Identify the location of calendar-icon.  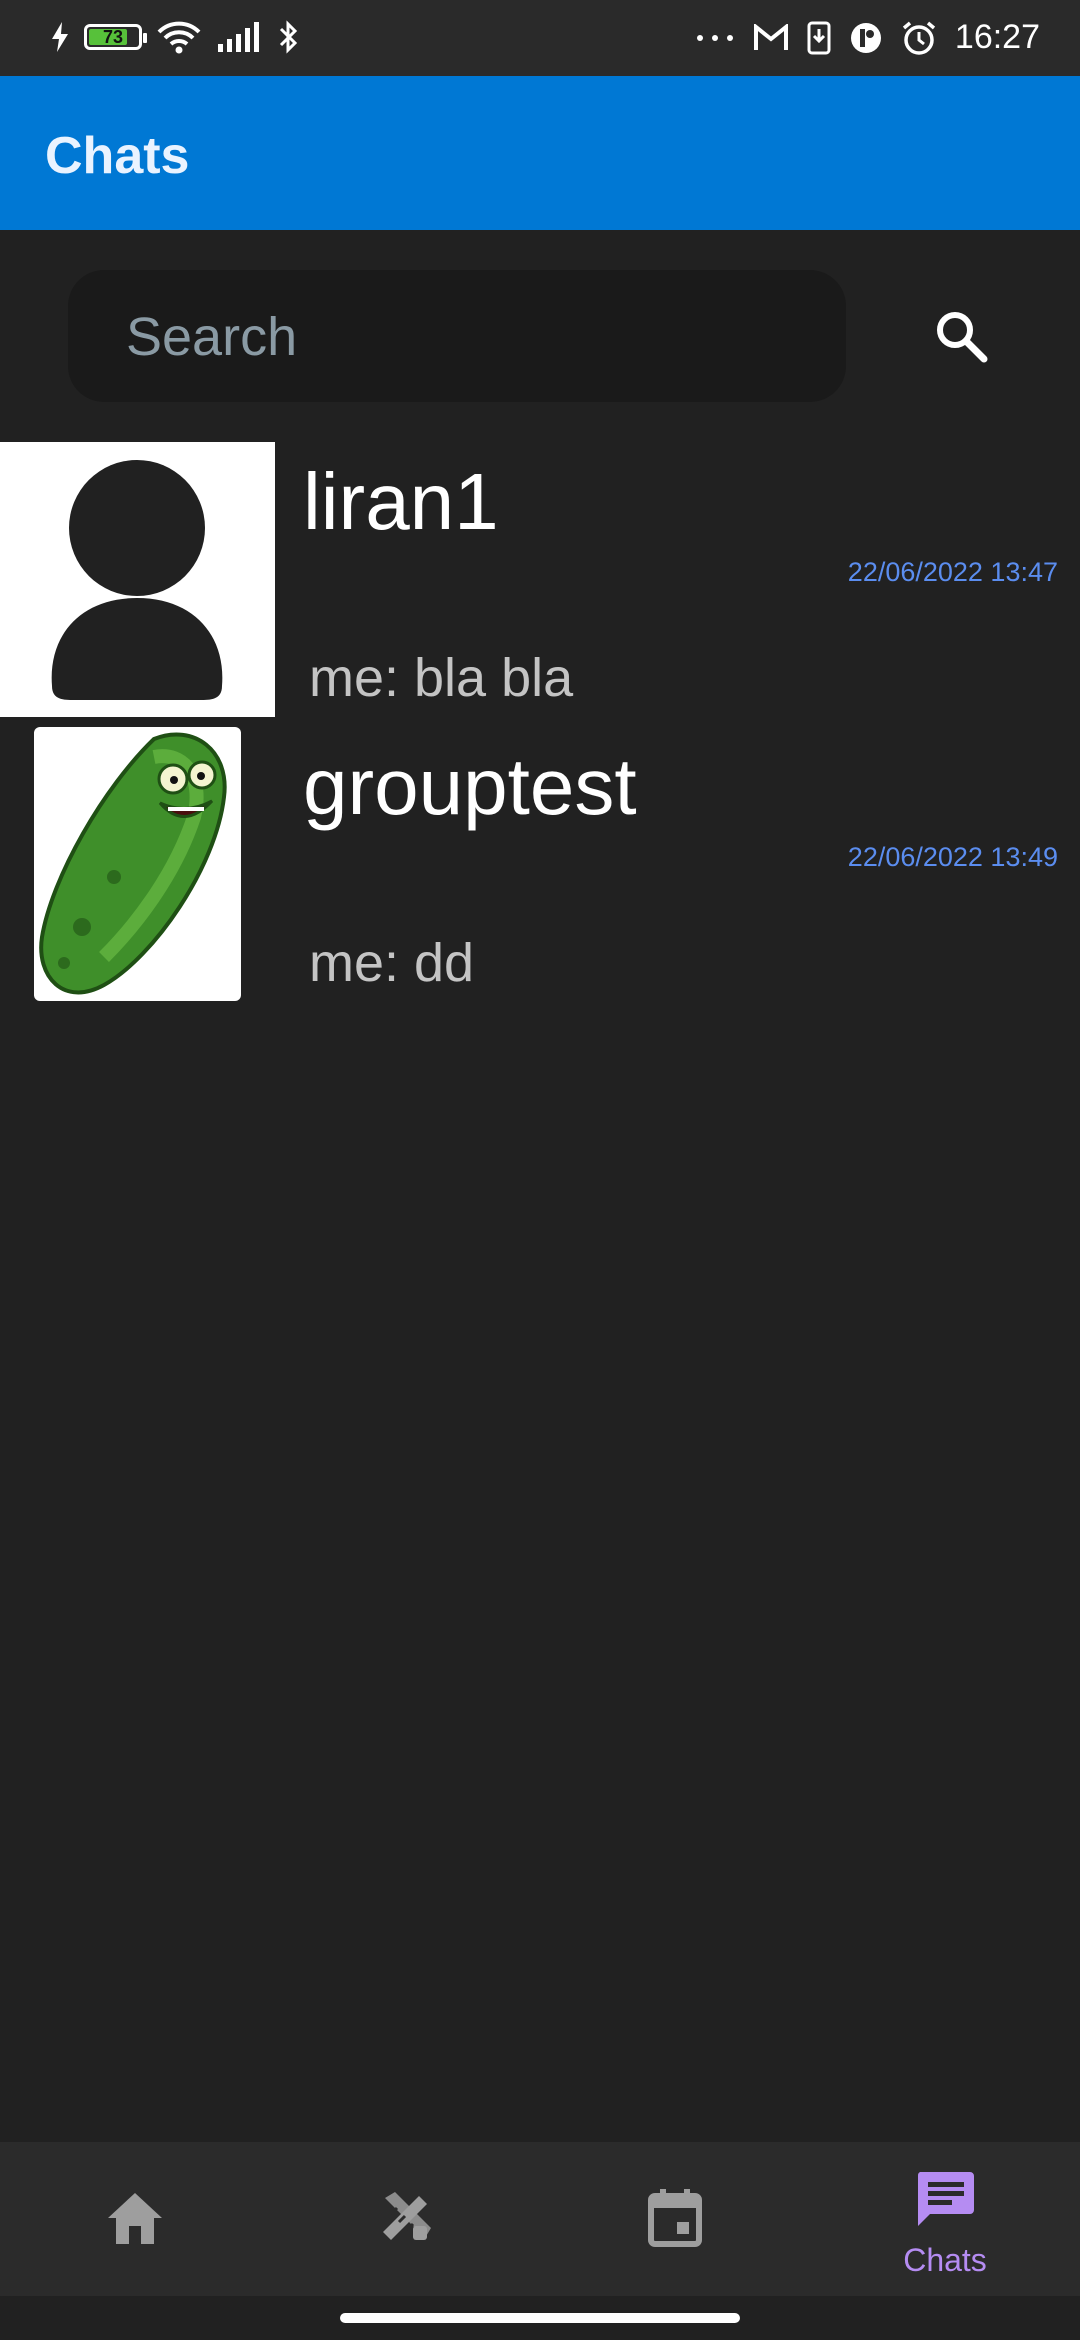
(675, 2218).